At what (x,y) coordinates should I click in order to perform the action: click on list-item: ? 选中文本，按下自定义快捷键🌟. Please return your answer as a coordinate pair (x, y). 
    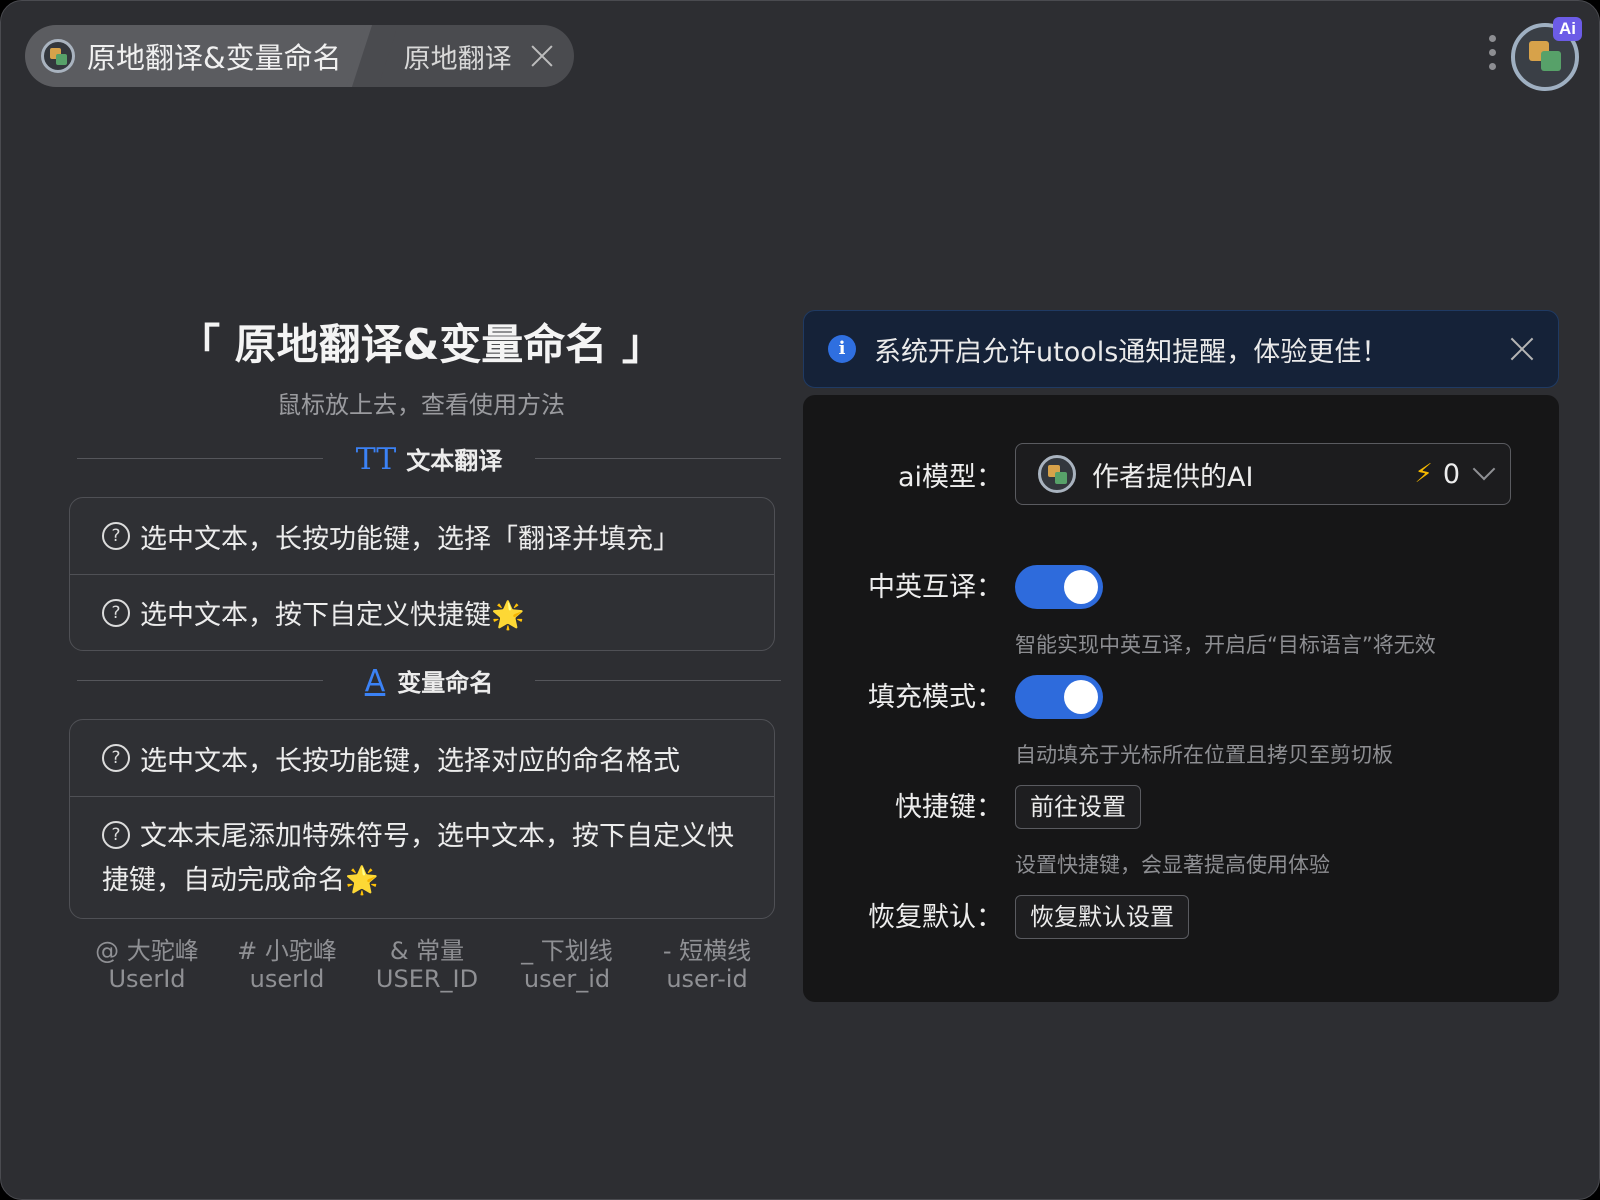
    Looking at the image, I should click on (422, 612).